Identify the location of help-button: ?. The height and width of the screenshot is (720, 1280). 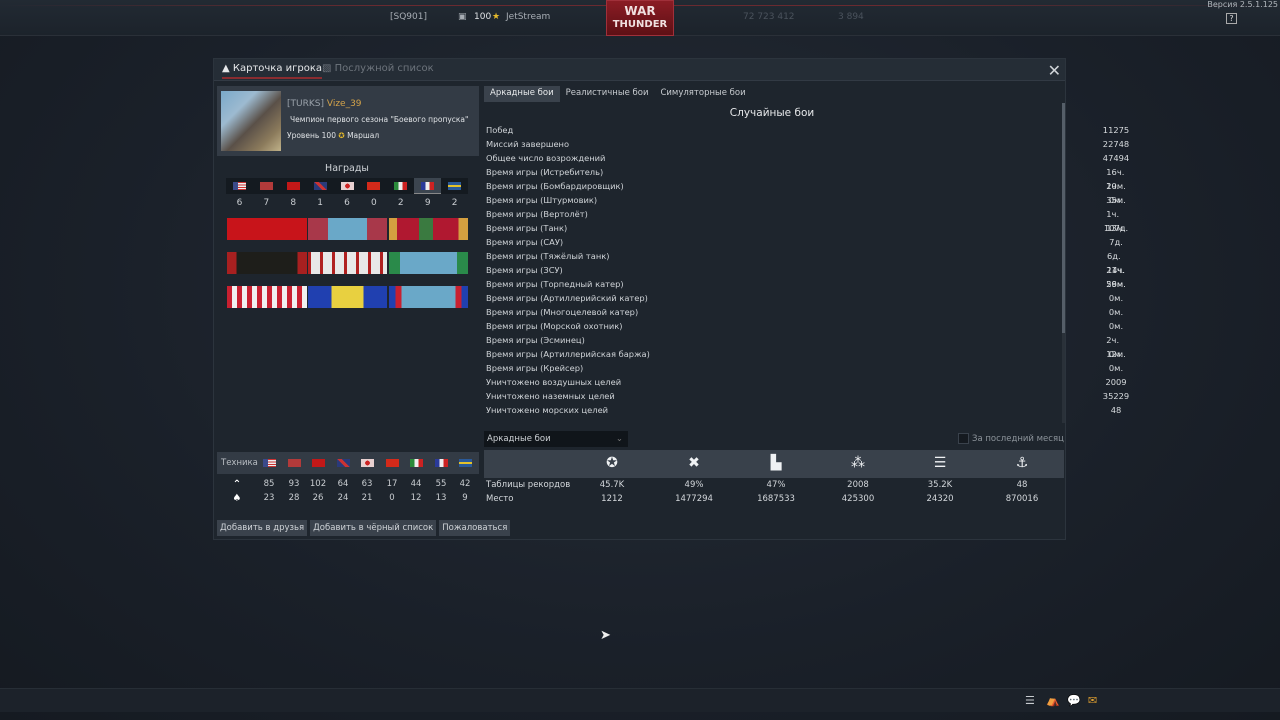
(1231, 18).